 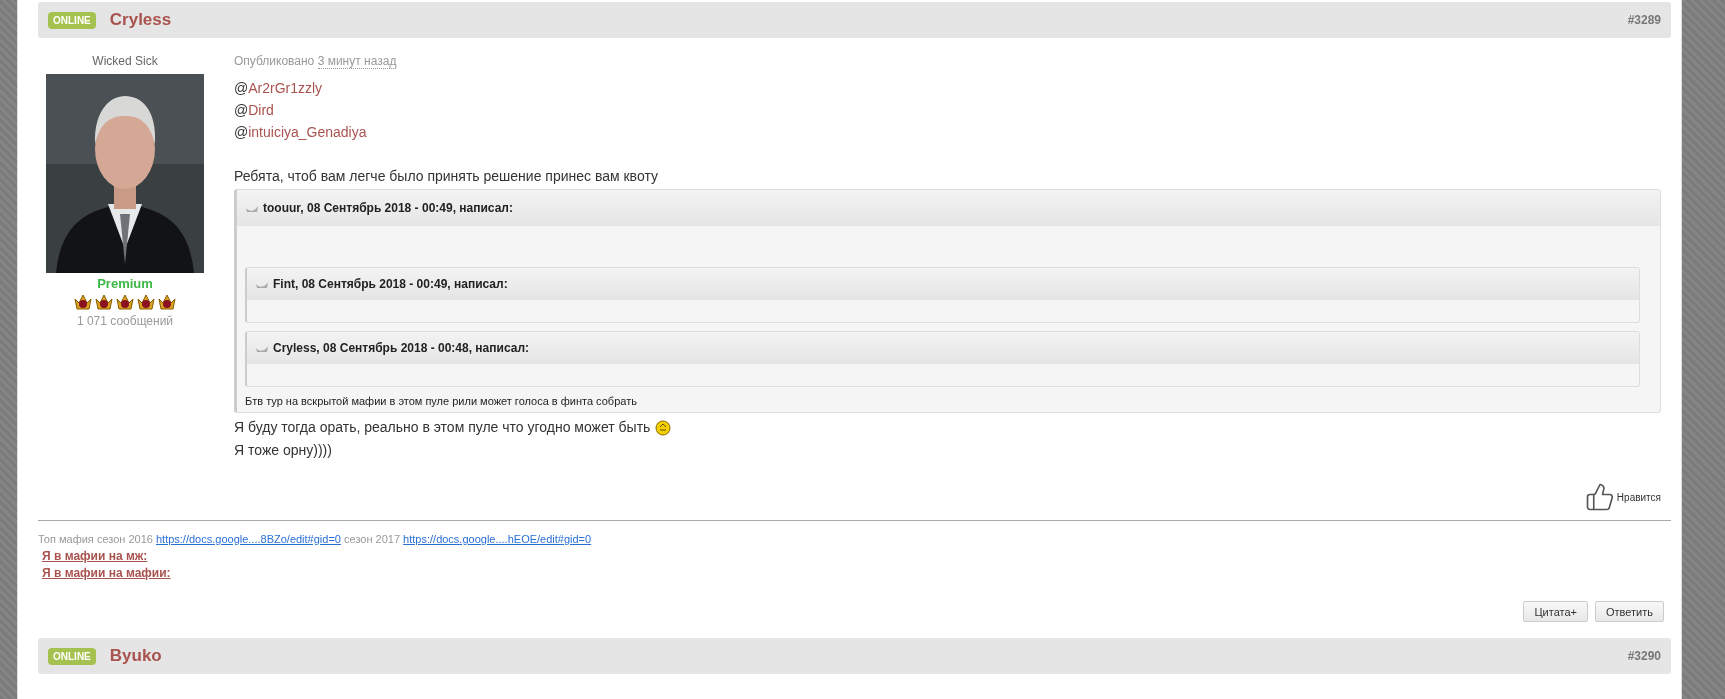 I want to click on user-group: Premium, so click(x=125, y=283).